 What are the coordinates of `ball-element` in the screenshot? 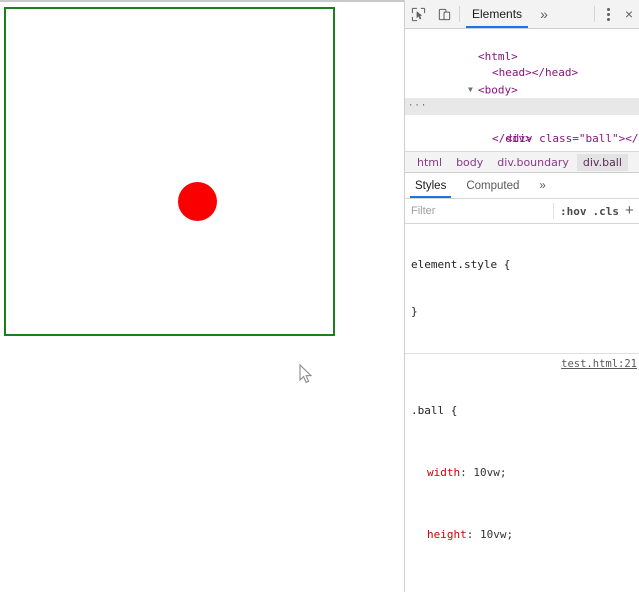 It's located at (197, 201).